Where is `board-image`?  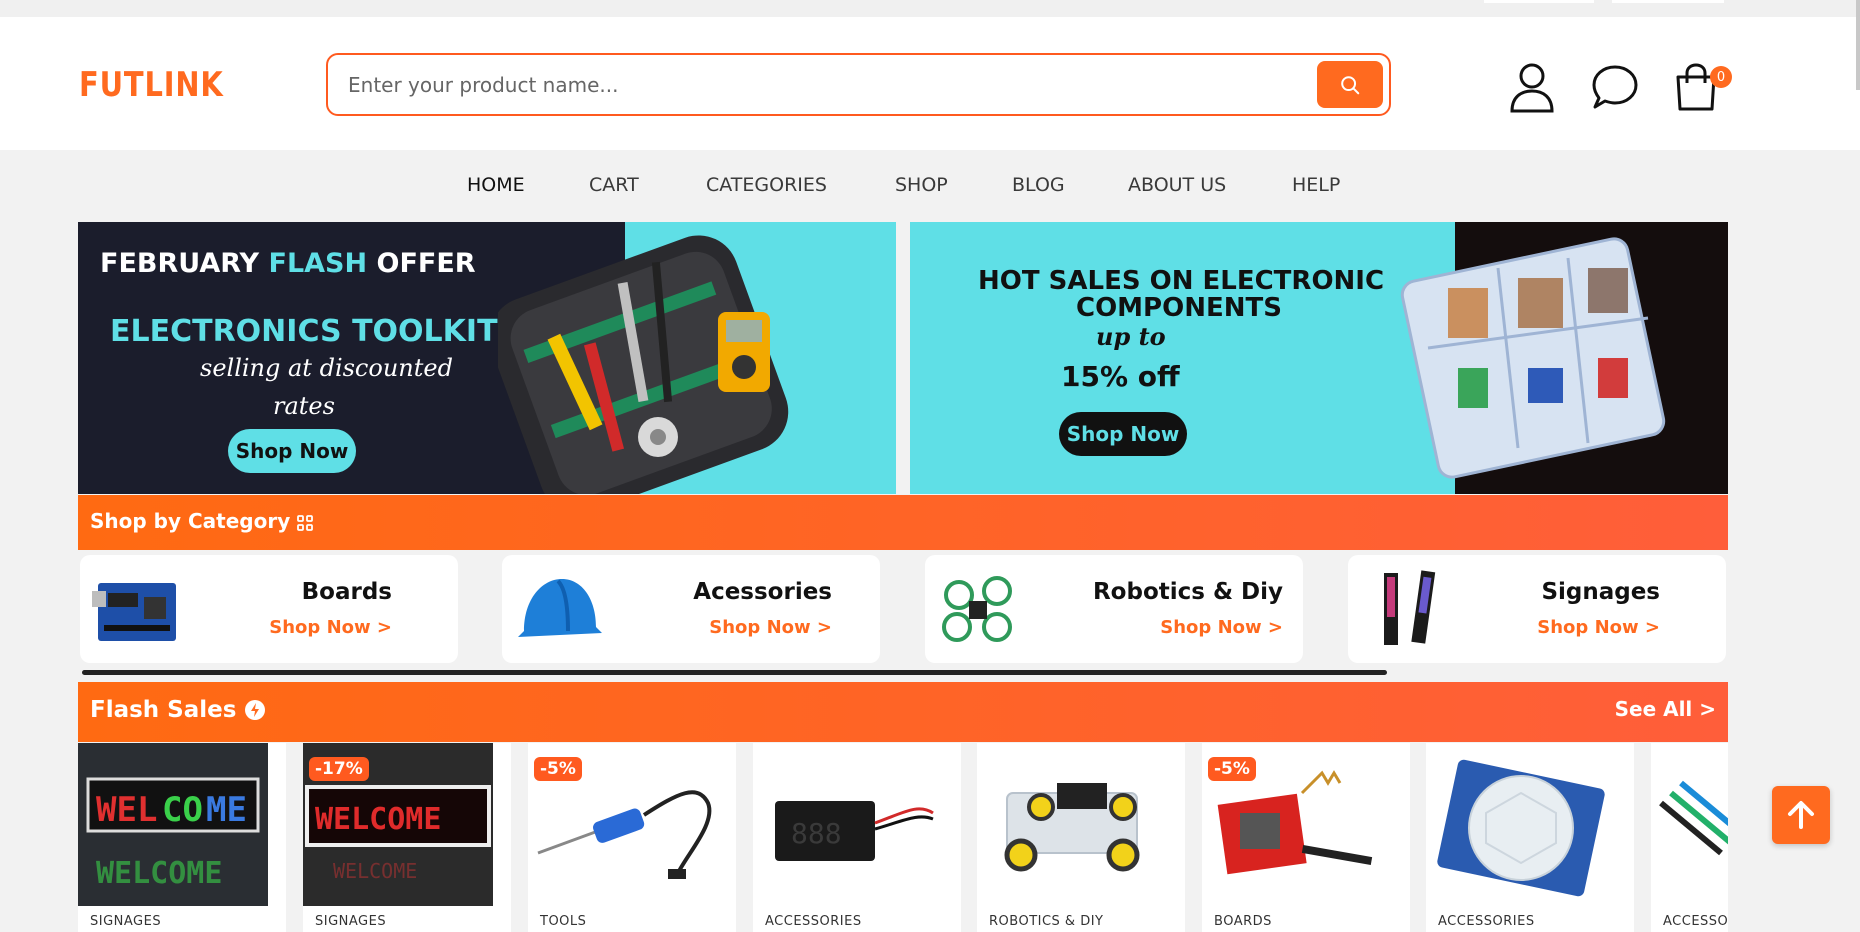
board-image is located at coordinates (134, 612).